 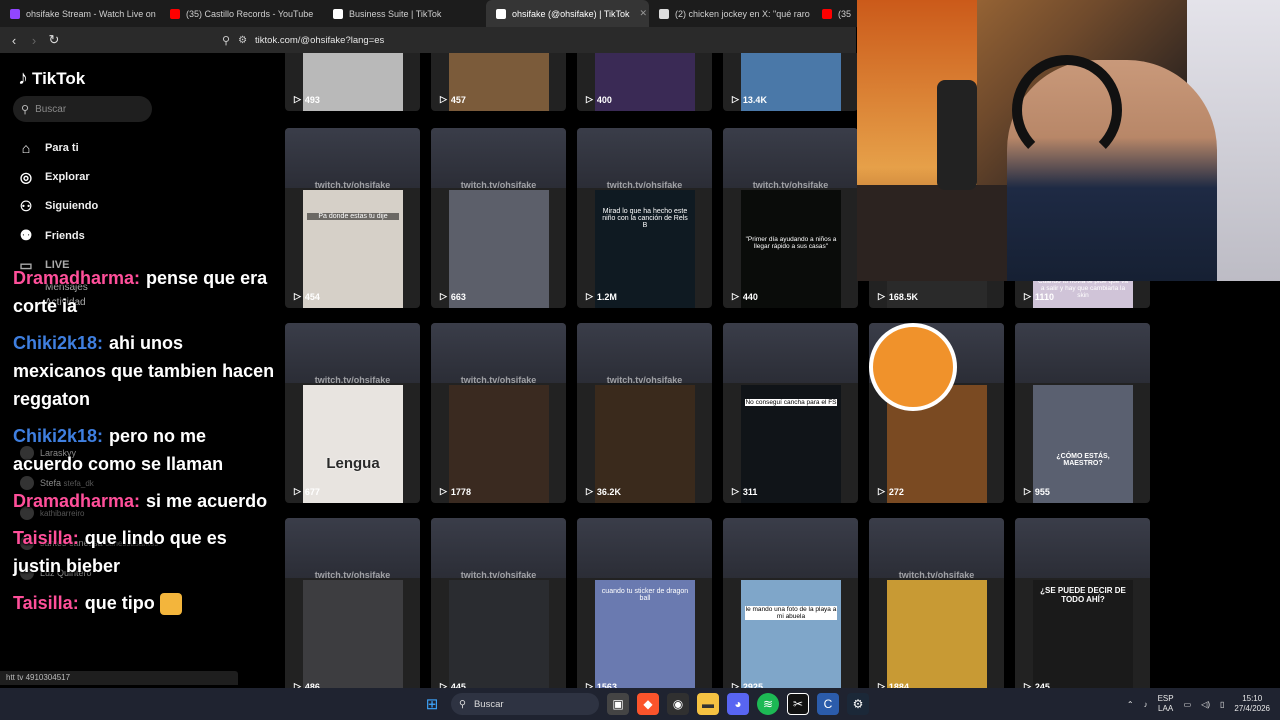 I want to click on browser-tab: ohsifake Stream - Watch Live on, so click(x=80, y=13).